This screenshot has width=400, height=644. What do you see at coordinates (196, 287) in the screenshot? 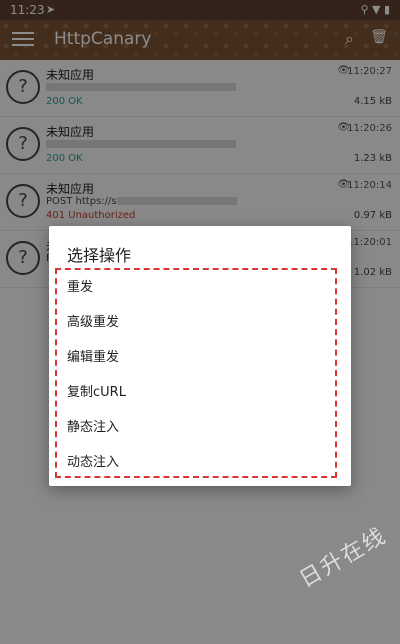
I see `option-resend: 重发` at bounding box center [196, 287].